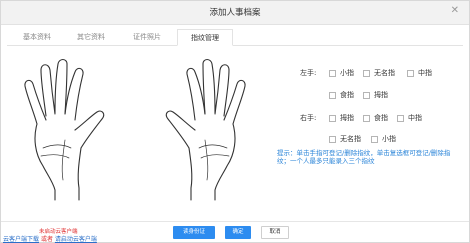 This screenshot has width=470, height=243. I want to click on left-middle-finger, so click(61, 86).